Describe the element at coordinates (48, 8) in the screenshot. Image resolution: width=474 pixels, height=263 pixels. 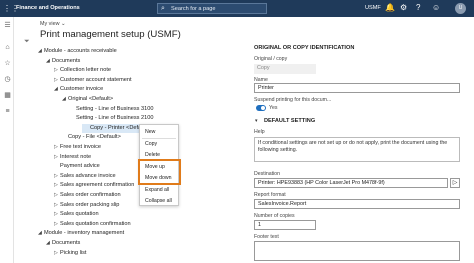
I see `app-title: Finance and Operations` at that location.